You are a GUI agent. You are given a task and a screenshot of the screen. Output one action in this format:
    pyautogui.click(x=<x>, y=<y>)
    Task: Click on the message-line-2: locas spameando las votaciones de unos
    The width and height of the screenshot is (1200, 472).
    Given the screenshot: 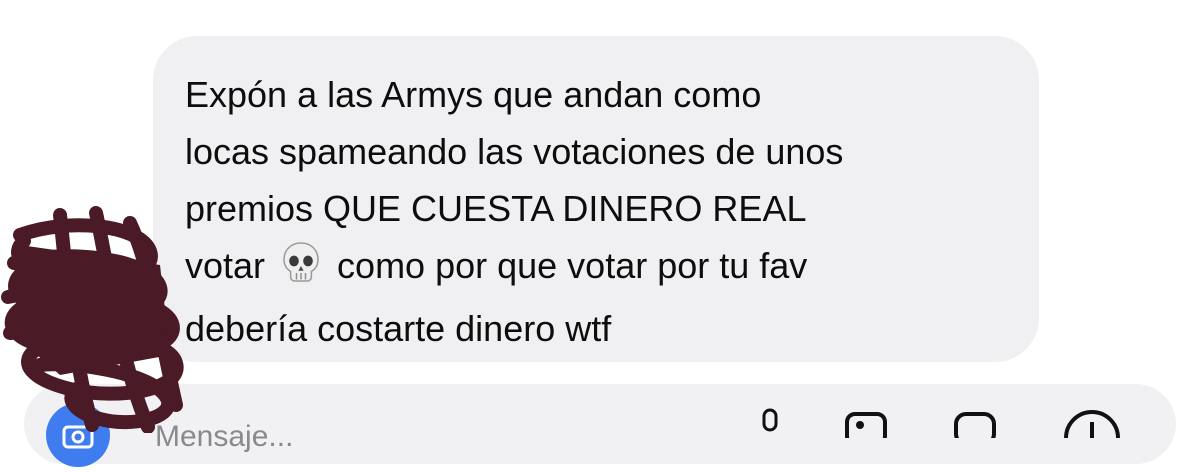 What is the action you would take?
    pyautogui.click(x=514, y=151)
    